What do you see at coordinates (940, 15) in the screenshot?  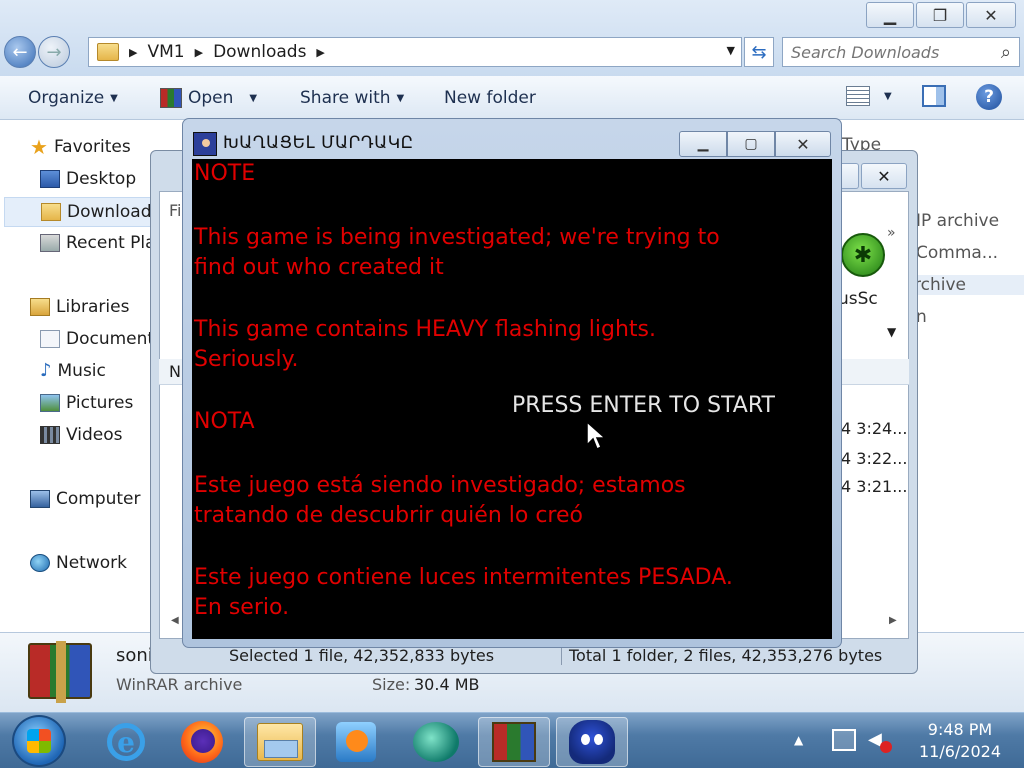 I see `maximize-button: ❐` at bounding box center [940, 15].